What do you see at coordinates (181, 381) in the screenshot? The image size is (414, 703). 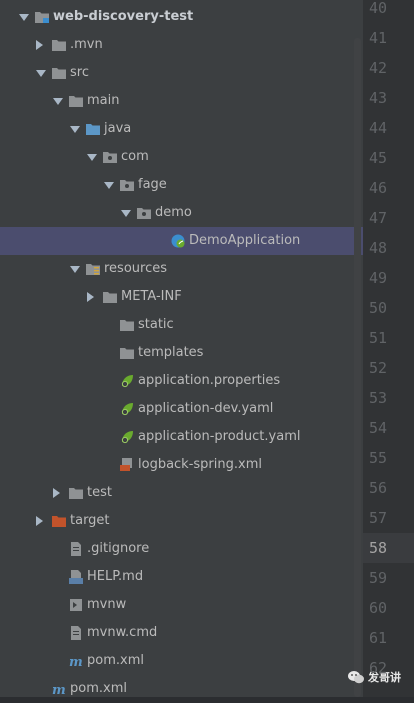 I see `tree-item: application.properties` at bounding box center [181, 381].